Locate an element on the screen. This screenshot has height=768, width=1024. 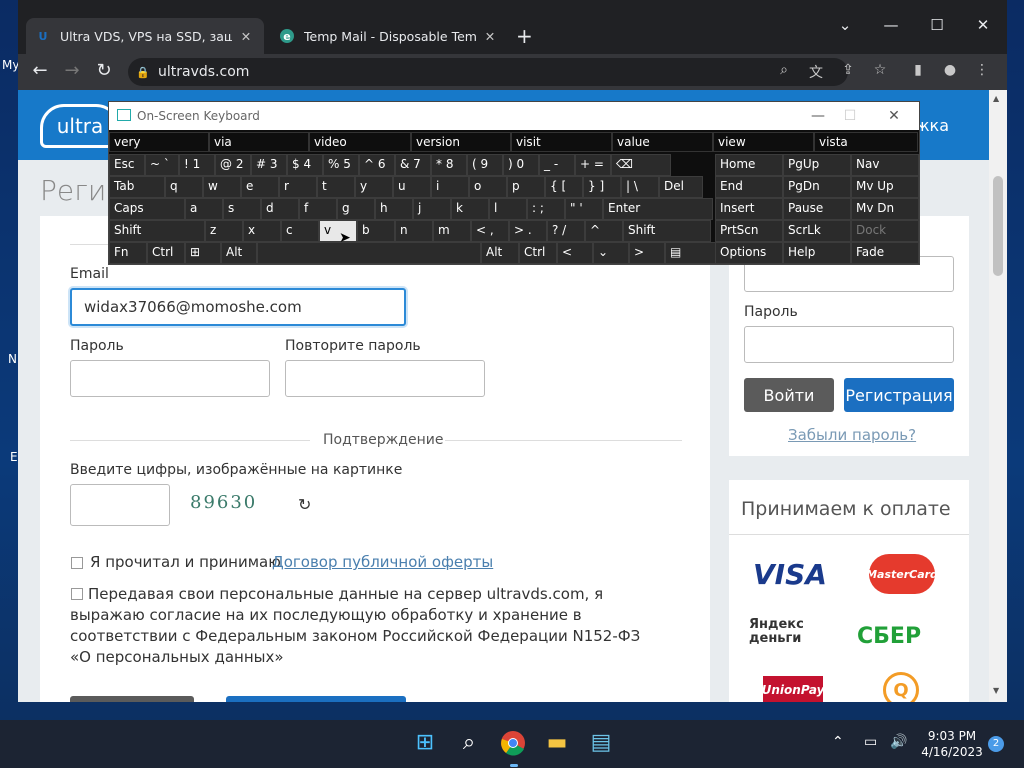
osk-nav-key: Pause is located at coordinates (817, 209).